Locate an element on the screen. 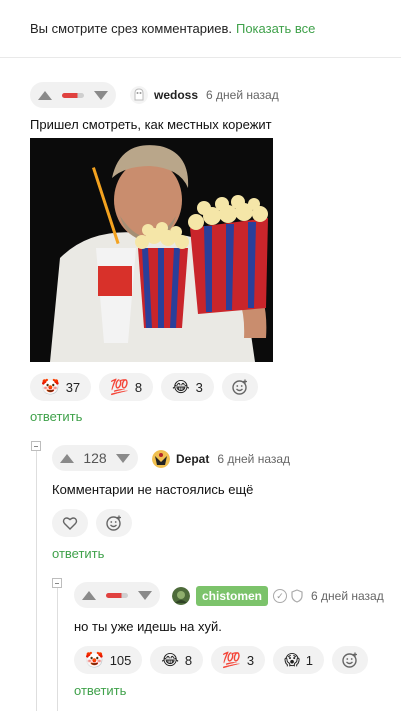  comment-author: Depat 6 дней назад is located at coordinates (221, 459).